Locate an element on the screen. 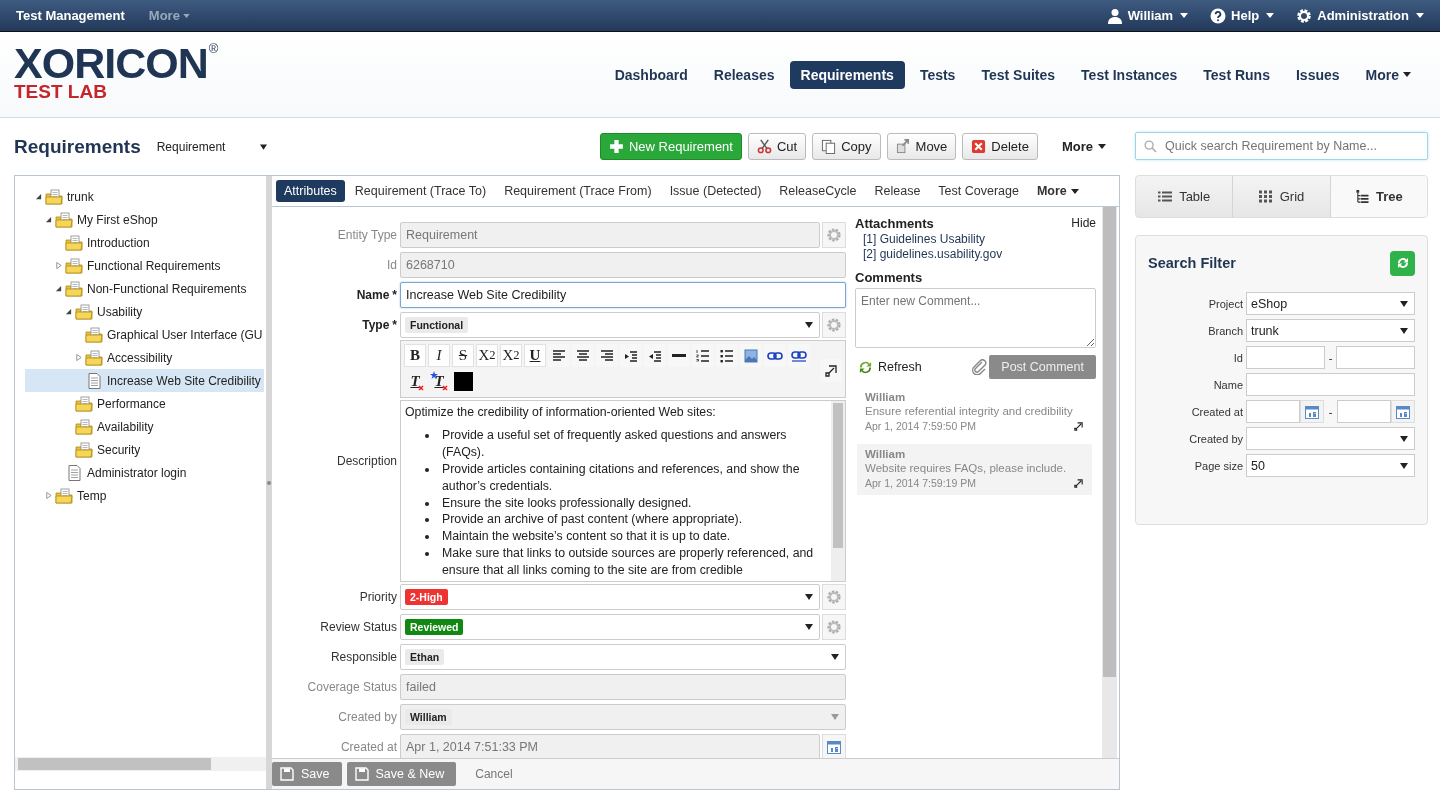  text-color-button is located at coordinates (463, 381).